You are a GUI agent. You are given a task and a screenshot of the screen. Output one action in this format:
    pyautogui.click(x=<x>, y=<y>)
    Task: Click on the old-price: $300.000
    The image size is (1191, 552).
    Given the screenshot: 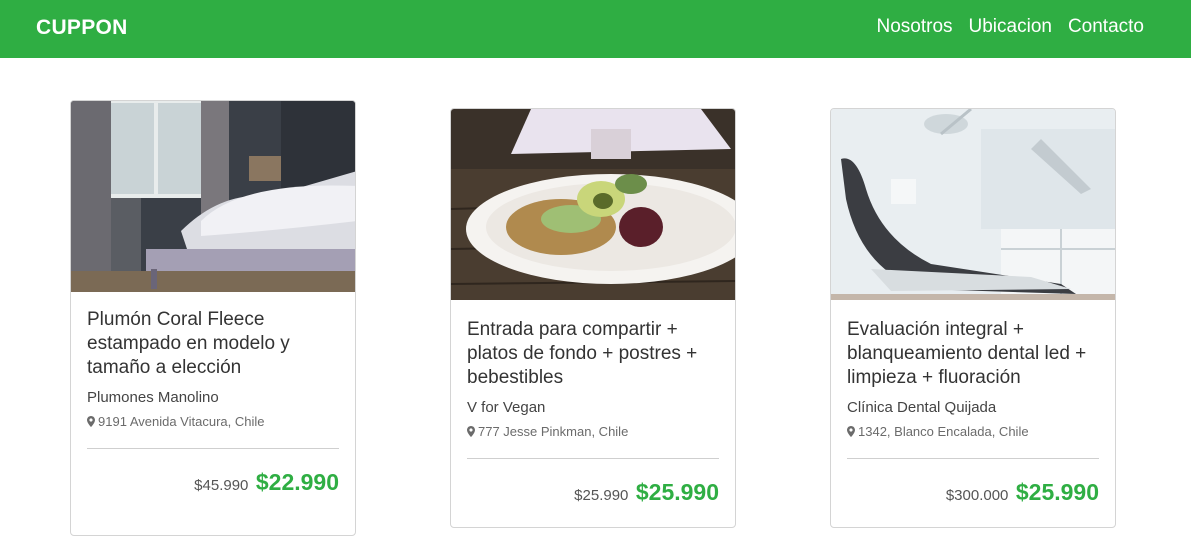 What is the action you would take?
    pyautogui.click(x=977, y=495)
    